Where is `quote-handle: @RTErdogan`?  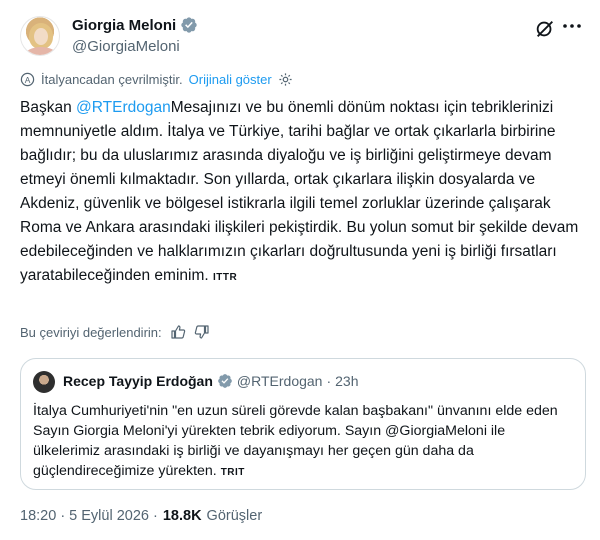
quote-handle: @RTErdogan is located at coordinates (280, 381).